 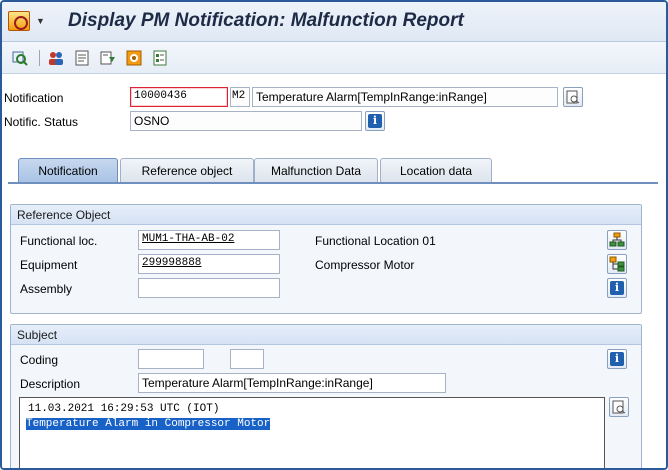 What do you see at coordinates (365, 265) in the screenshot?
I see `equipment-description: Compressor Motor` at bounding box center [365, 265].